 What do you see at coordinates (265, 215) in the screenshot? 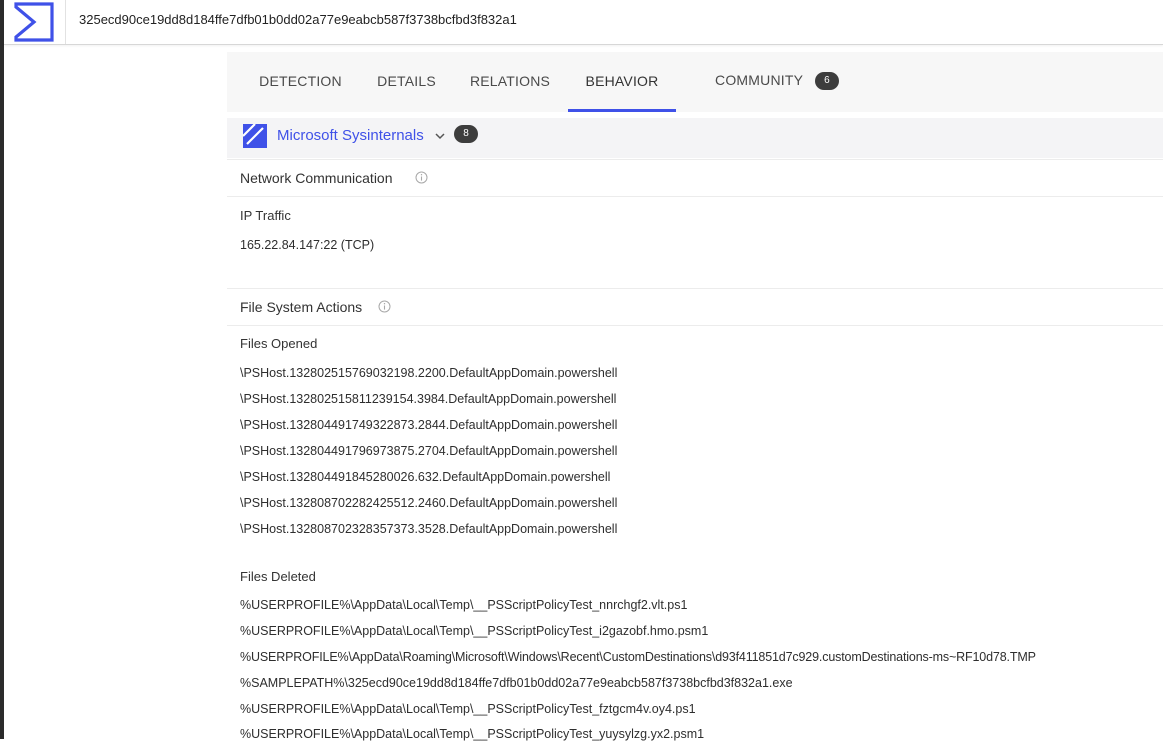
I see `ip-traffic-label: IP Traffic` at bounding box center [265, 215].